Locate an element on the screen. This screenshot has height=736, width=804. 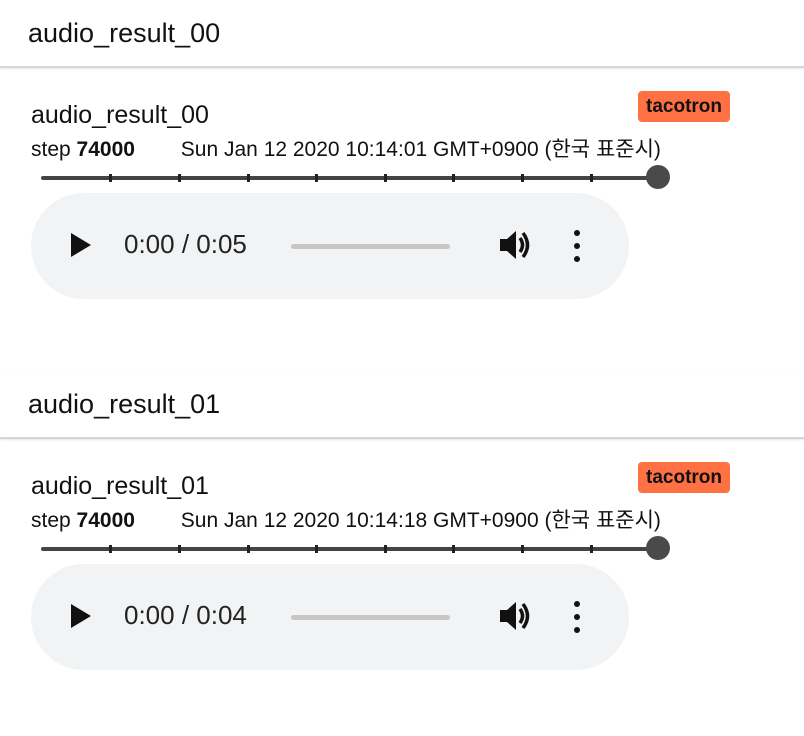
card-title: audio_result_01 is located at coordinates (120, 486).